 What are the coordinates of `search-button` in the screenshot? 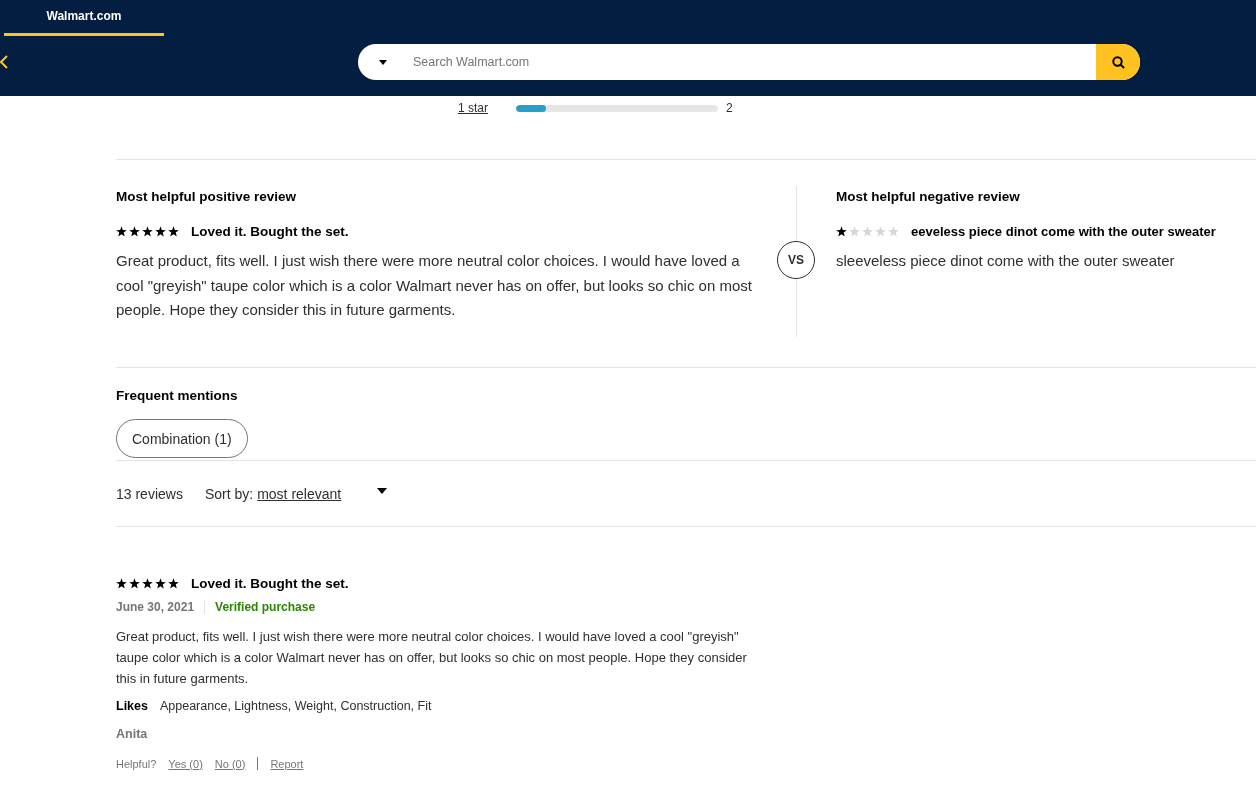 It's located at (1118, 62).